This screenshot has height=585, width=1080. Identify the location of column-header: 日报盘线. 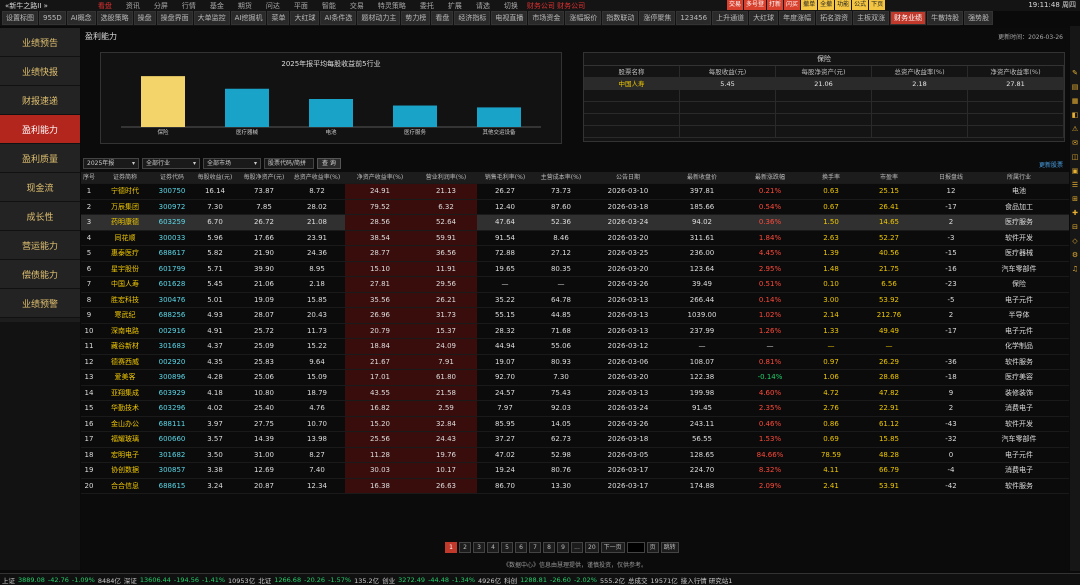
(951, 177).